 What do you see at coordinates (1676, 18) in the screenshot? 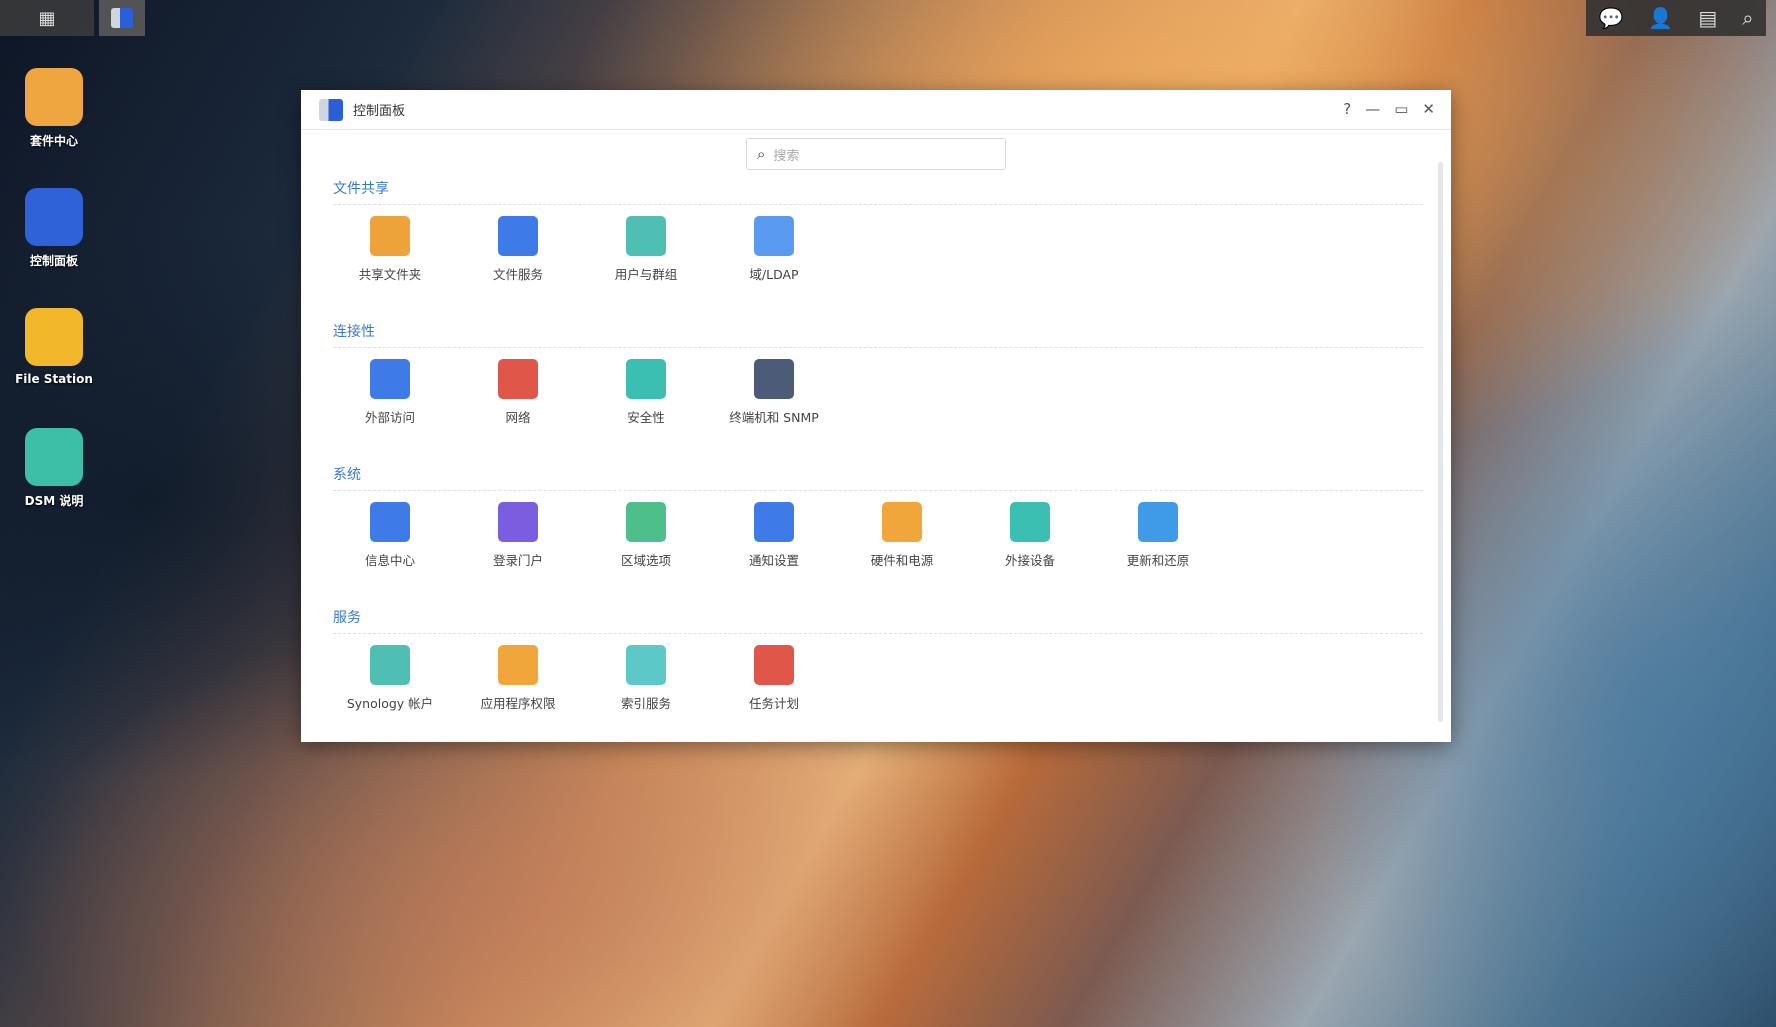
I see `system-tray: 💬 👤 ▤ ⌕` at bounding box center [1676, 18].